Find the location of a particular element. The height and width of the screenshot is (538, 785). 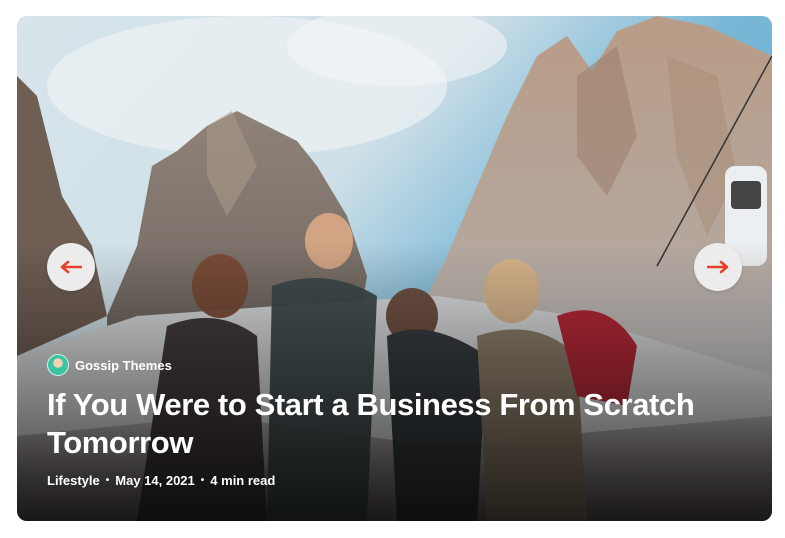

post-meta: Lifestyle • May 14, 2021 • 4 min read is located at coordinates (161, 480).